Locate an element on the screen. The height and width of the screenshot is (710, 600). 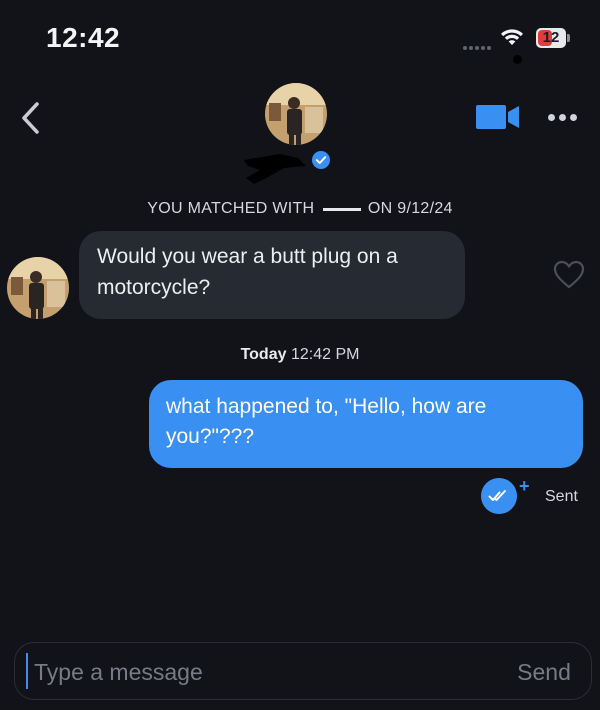
battery-level: 12 is located at coordinates (551, 37).